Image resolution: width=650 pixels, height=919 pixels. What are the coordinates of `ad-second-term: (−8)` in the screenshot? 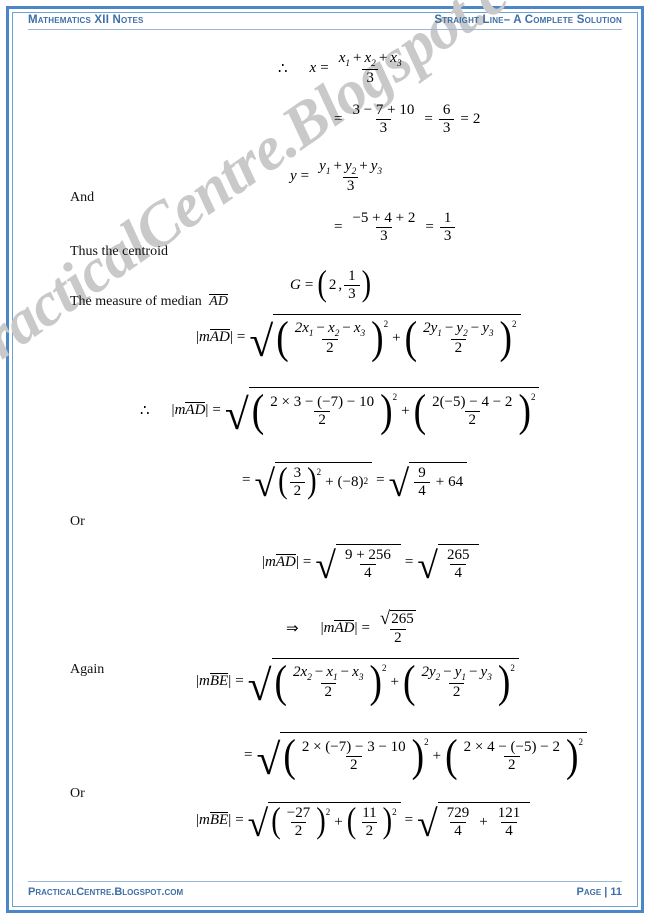 It's located at (350, 481).